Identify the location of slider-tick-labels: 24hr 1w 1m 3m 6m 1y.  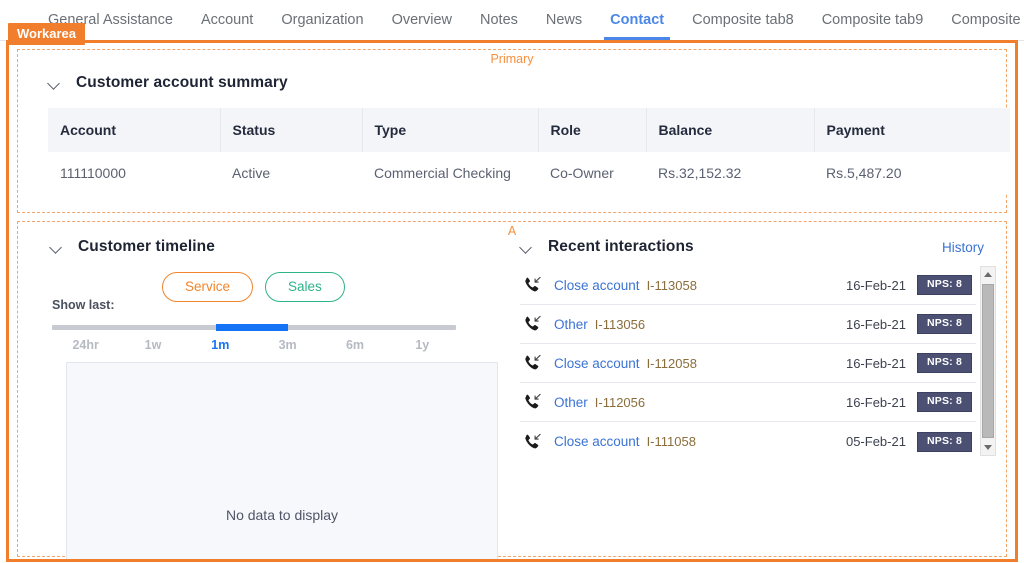
(254, 345).